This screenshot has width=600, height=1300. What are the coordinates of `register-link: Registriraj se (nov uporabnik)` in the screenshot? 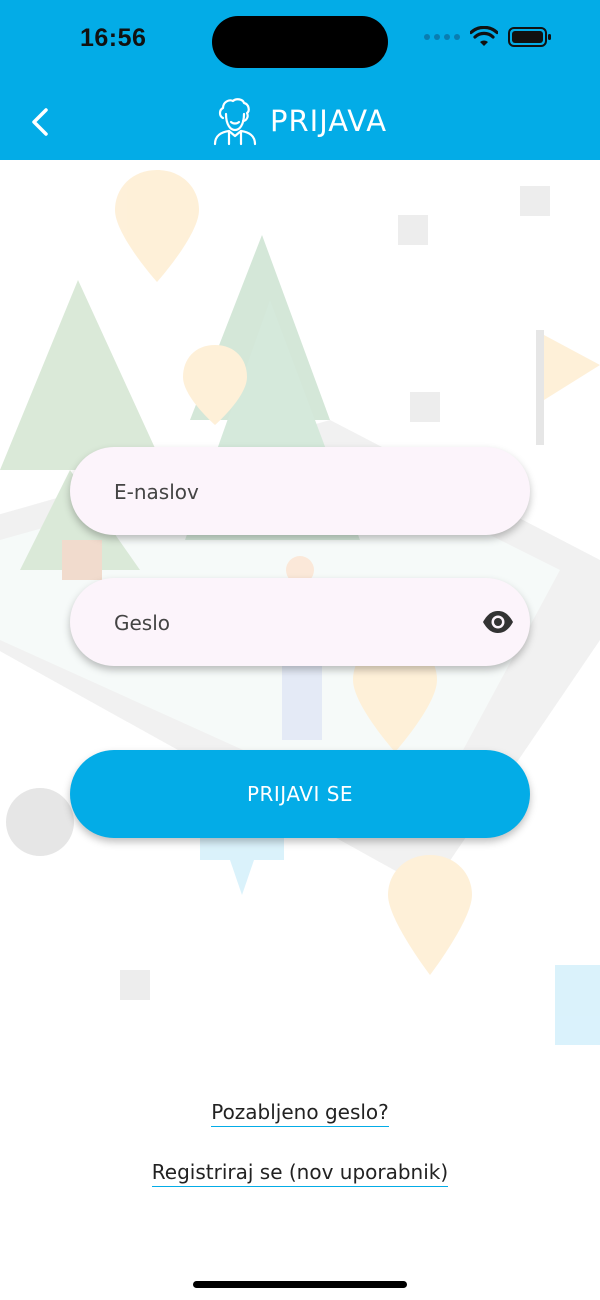 It's located at (300, 1173).